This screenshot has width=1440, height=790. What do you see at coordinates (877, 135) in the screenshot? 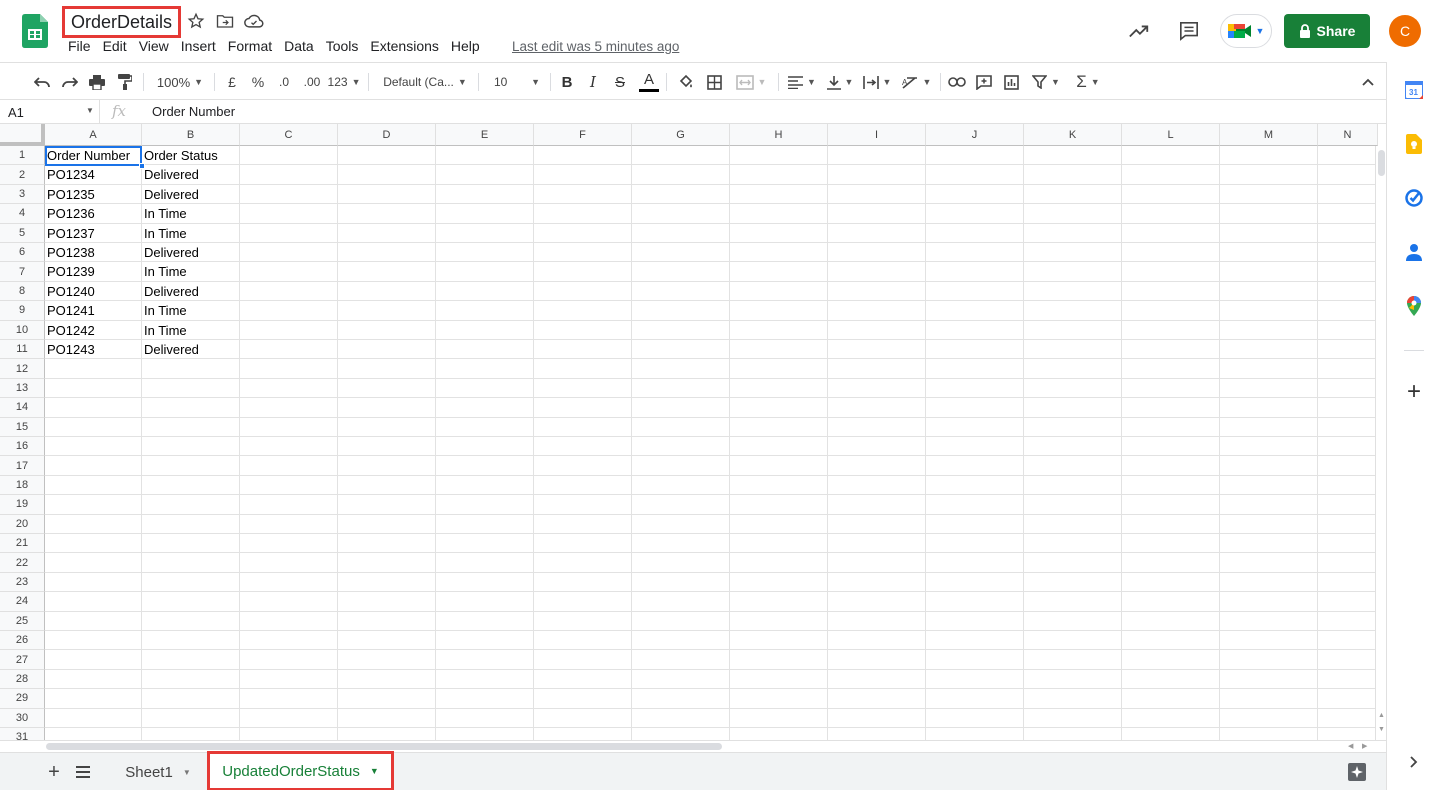
I see `column-header: I` at bounding box center [877, 135].